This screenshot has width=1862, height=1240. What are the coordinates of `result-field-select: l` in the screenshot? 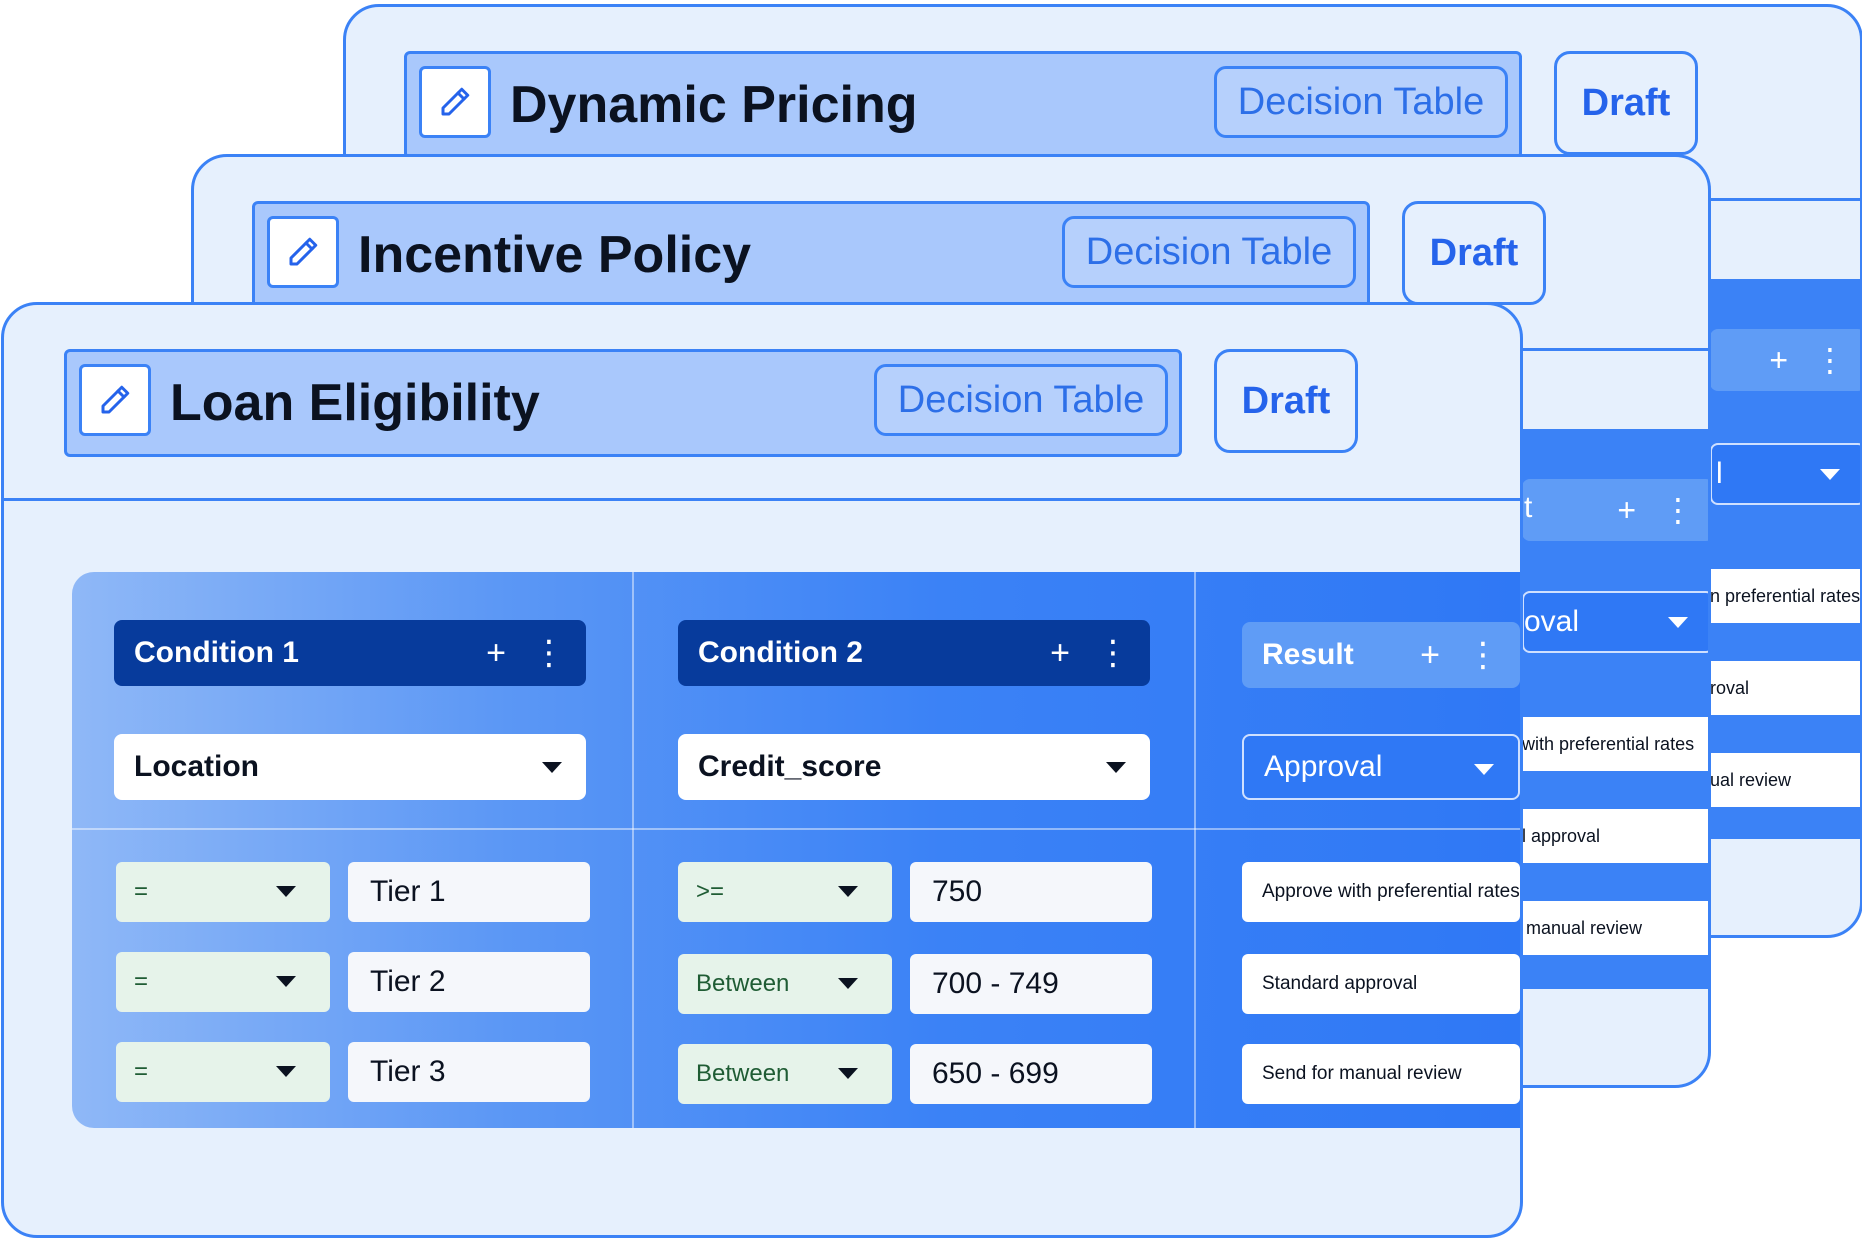 It's located at (1785, 474).